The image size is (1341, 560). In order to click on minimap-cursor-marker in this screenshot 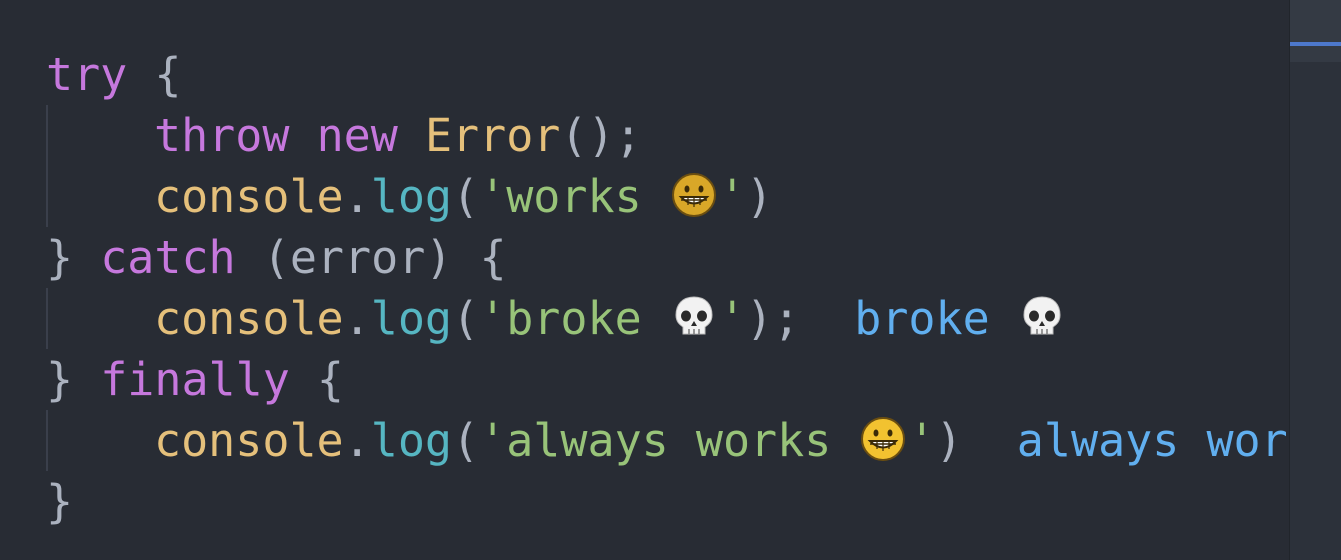, I will do `click(1315, 44)`.